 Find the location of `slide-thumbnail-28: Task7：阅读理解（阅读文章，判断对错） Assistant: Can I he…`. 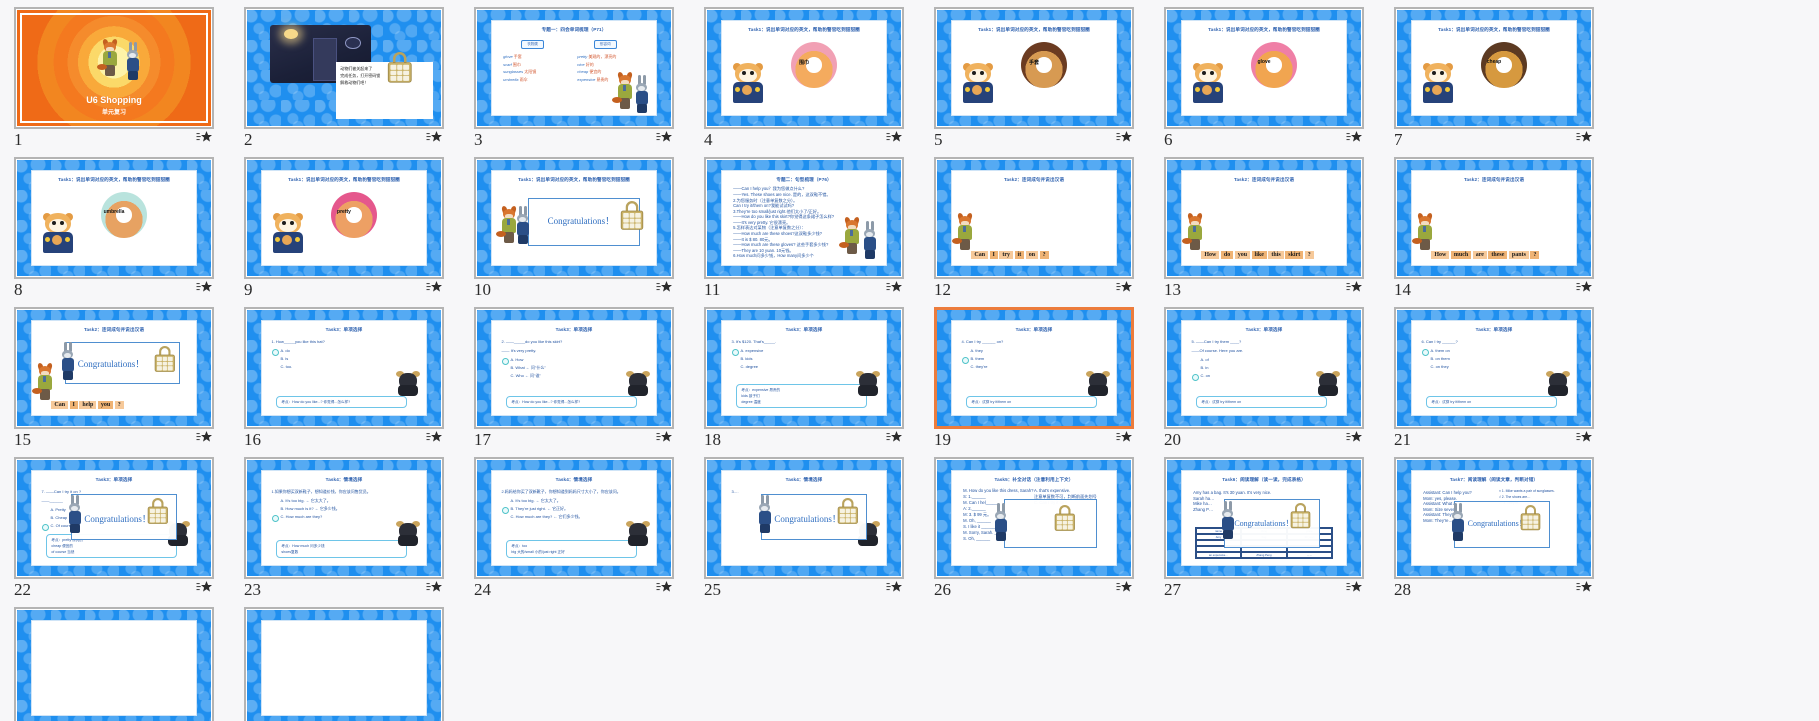

slide-thumbnail-28: Task7：阅读理解（阅读文章，判断对错） Assistant: Can I he… is located at coordinates (1494, 518).